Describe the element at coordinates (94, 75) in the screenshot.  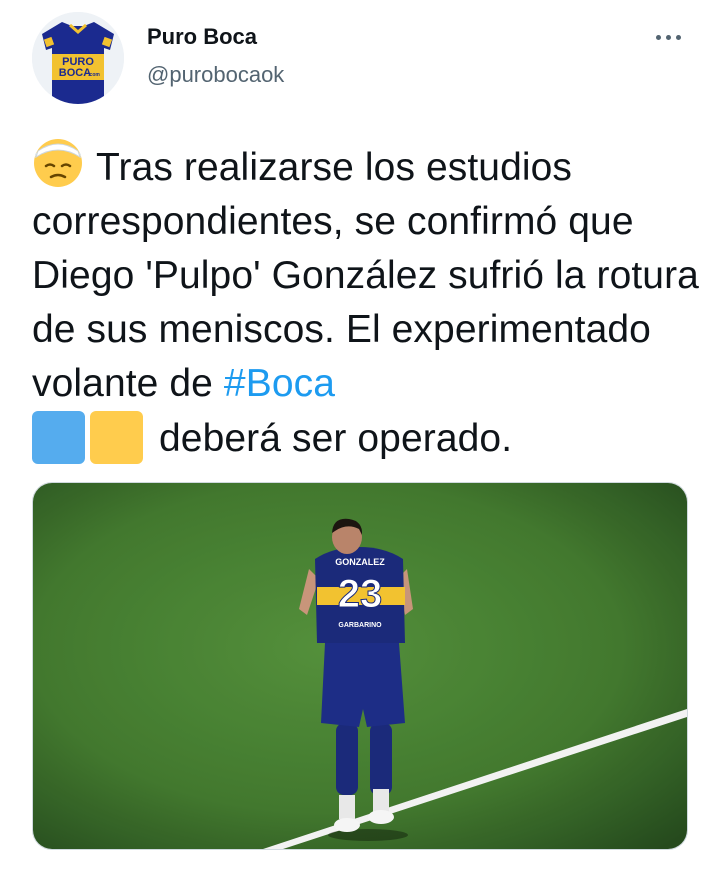
I see `avatar-text-3: .com` at that location.